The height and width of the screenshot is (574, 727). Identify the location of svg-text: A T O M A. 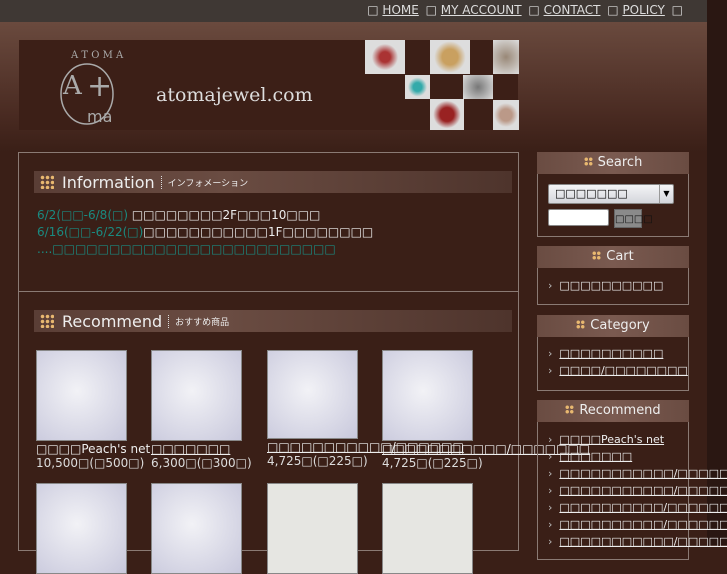
(97, 55).